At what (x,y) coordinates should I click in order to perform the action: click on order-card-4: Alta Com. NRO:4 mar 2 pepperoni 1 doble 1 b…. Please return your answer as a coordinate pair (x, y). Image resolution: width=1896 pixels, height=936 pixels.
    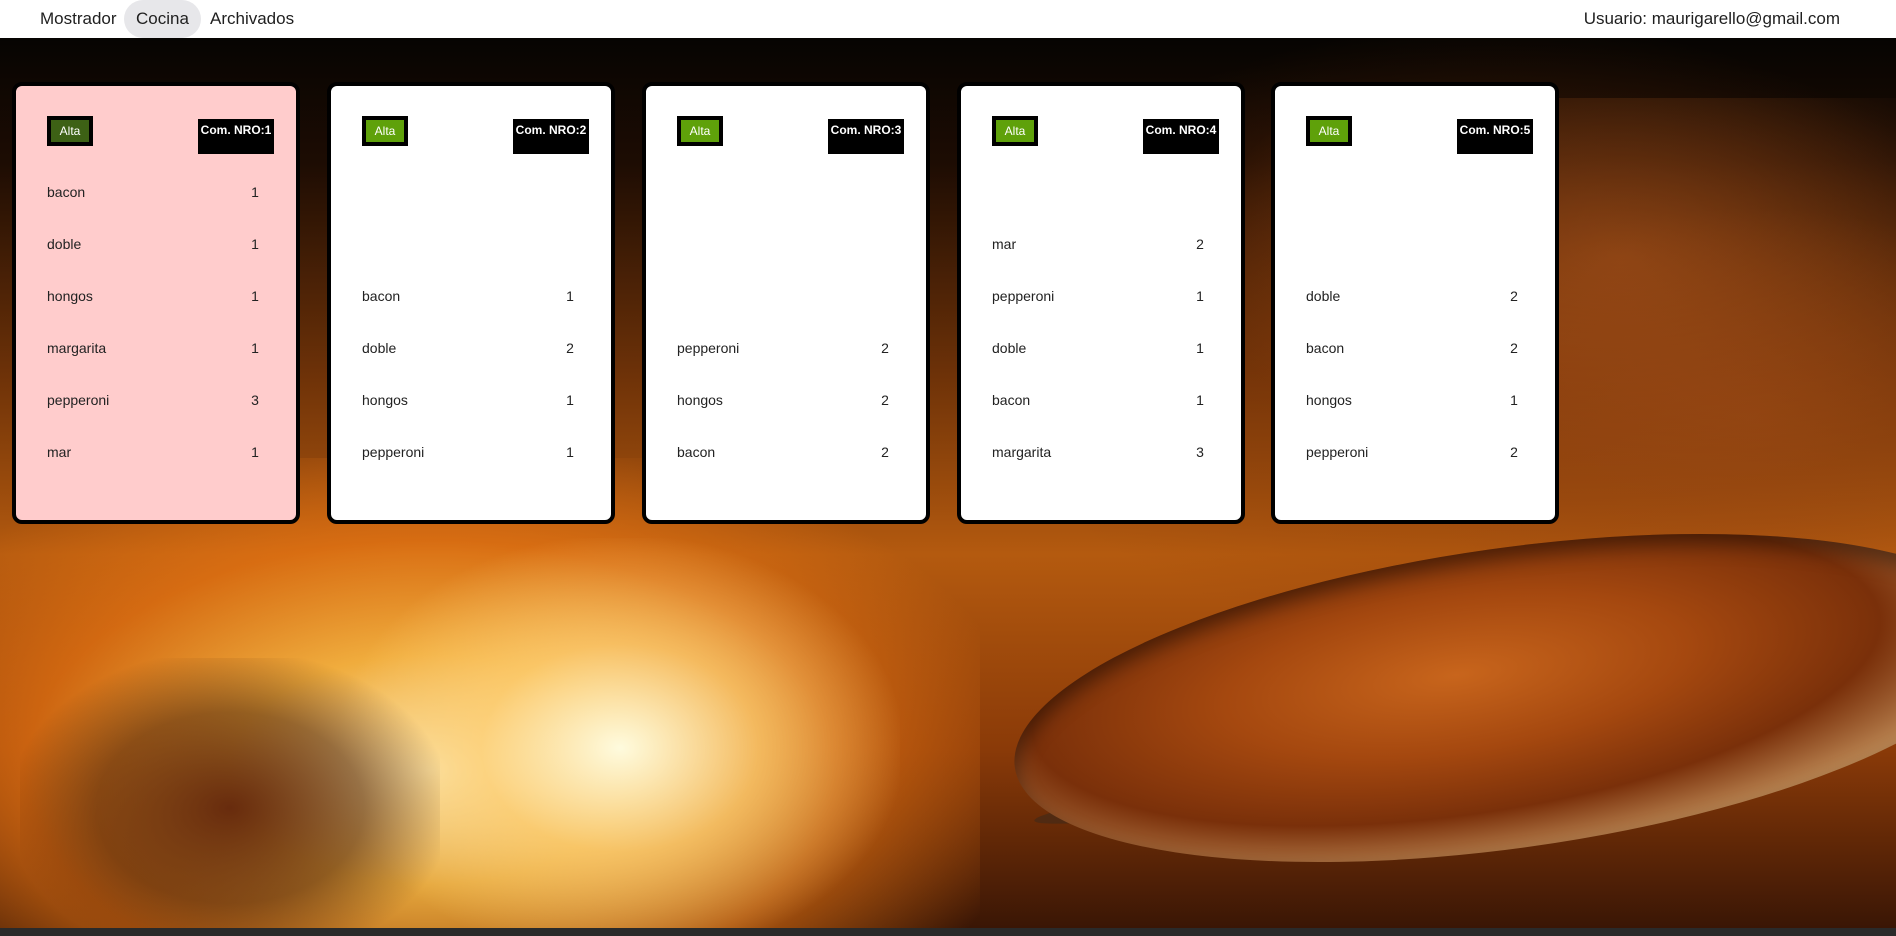
    Looking at the image, I should click on (1101, 303).